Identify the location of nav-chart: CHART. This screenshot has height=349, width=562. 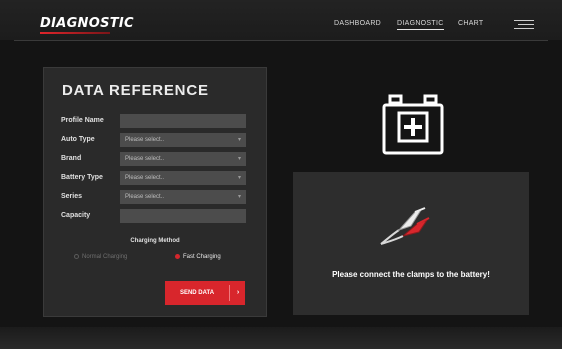
(470, 23).